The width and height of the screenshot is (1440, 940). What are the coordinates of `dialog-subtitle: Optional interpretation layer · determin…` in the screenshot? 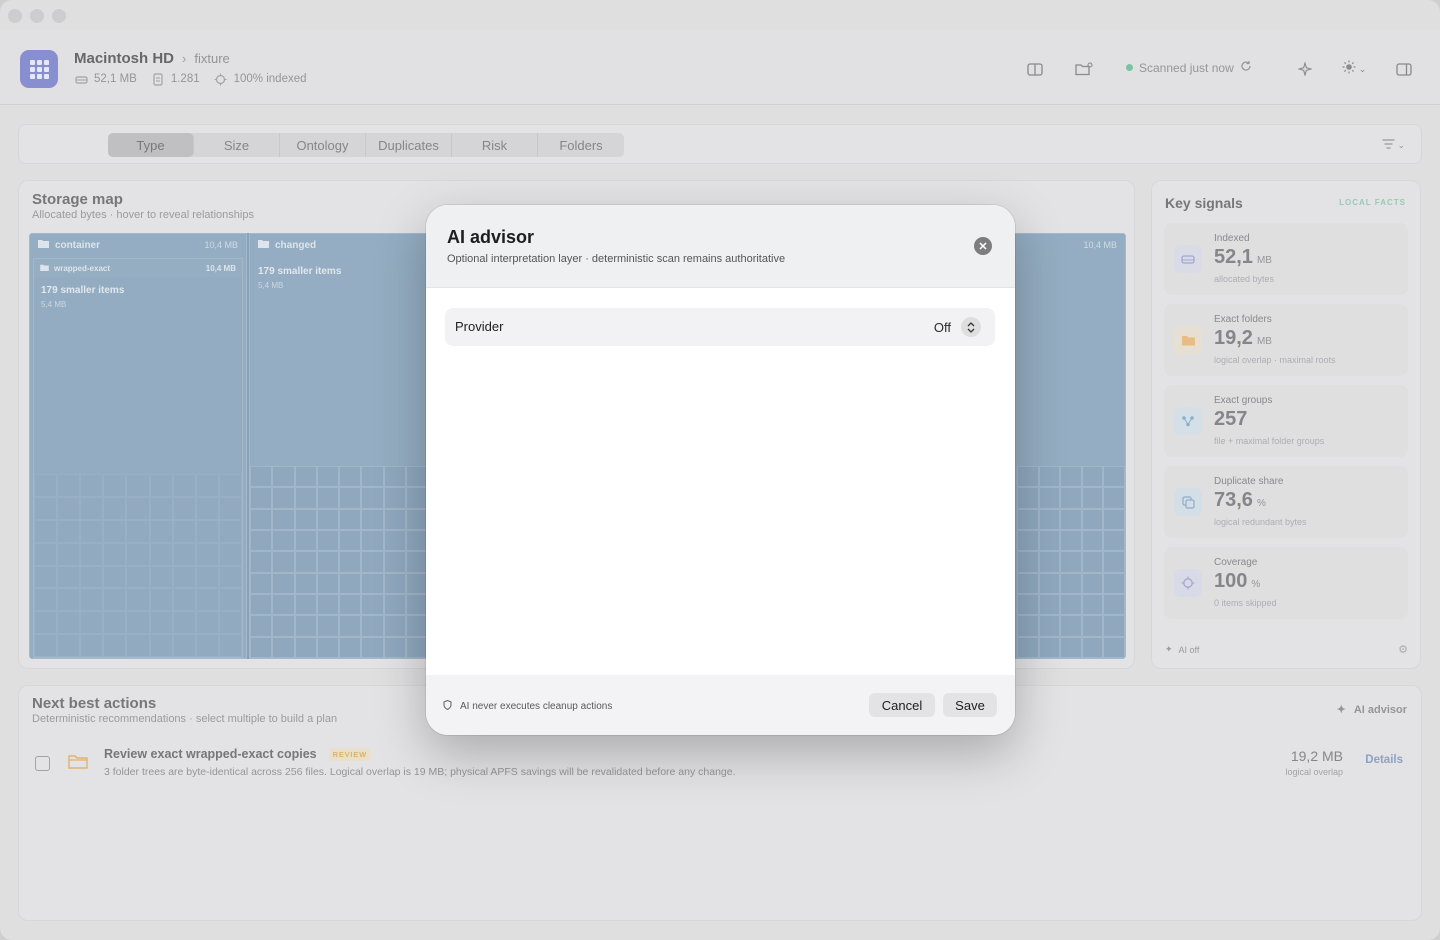 It's located at (616, 259).